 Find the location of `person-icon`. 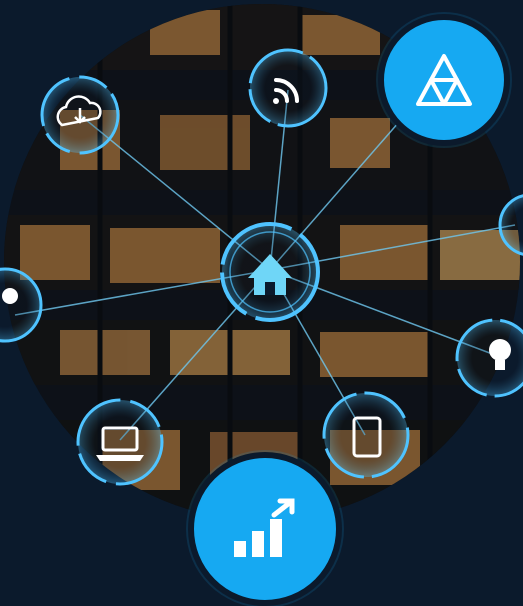

person-icon is located at coordinates (10, 296).